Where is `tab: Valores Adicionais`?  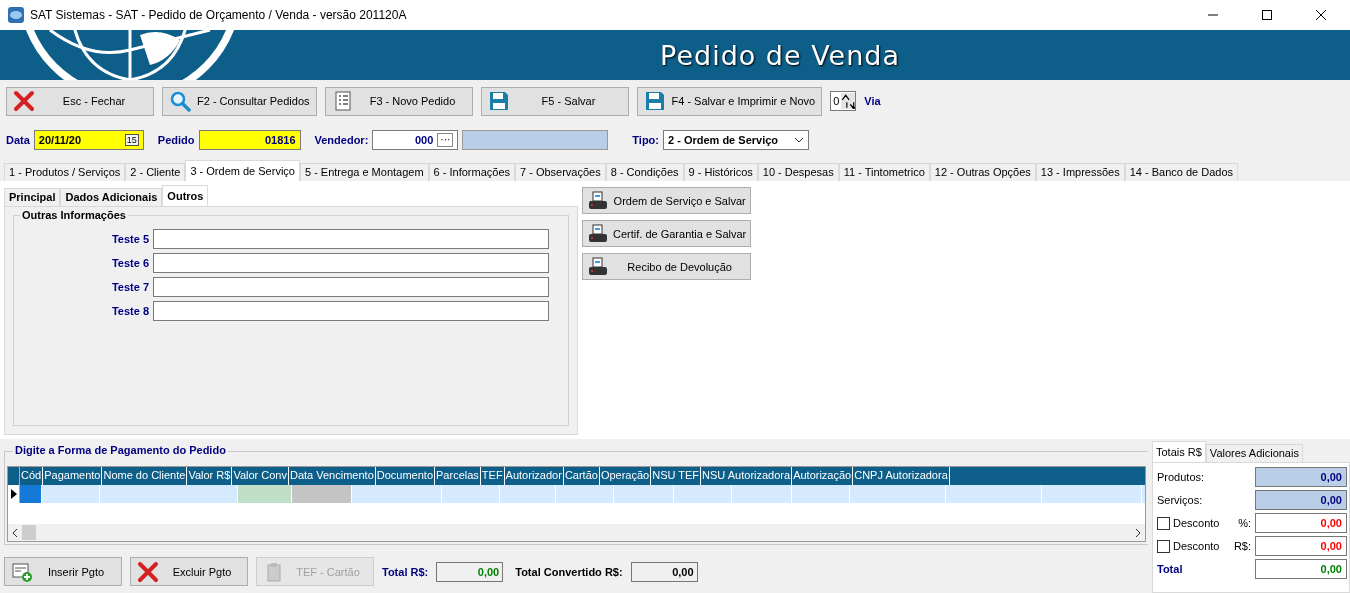 tab: Valores Adicionais is located at coordinates (1254, 453).